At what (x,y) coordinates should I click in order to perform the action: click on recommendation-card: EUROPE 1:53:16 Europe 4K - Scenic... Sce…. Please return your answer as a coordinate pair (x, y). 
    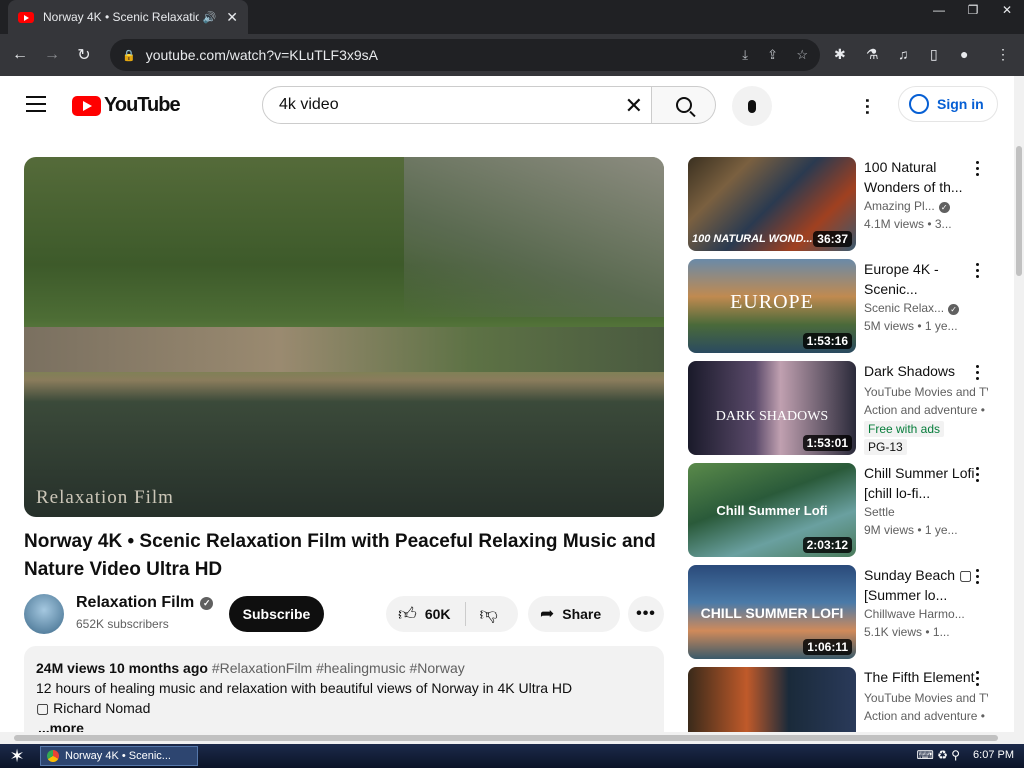
    Looking at the image, I should click on (843, 306).